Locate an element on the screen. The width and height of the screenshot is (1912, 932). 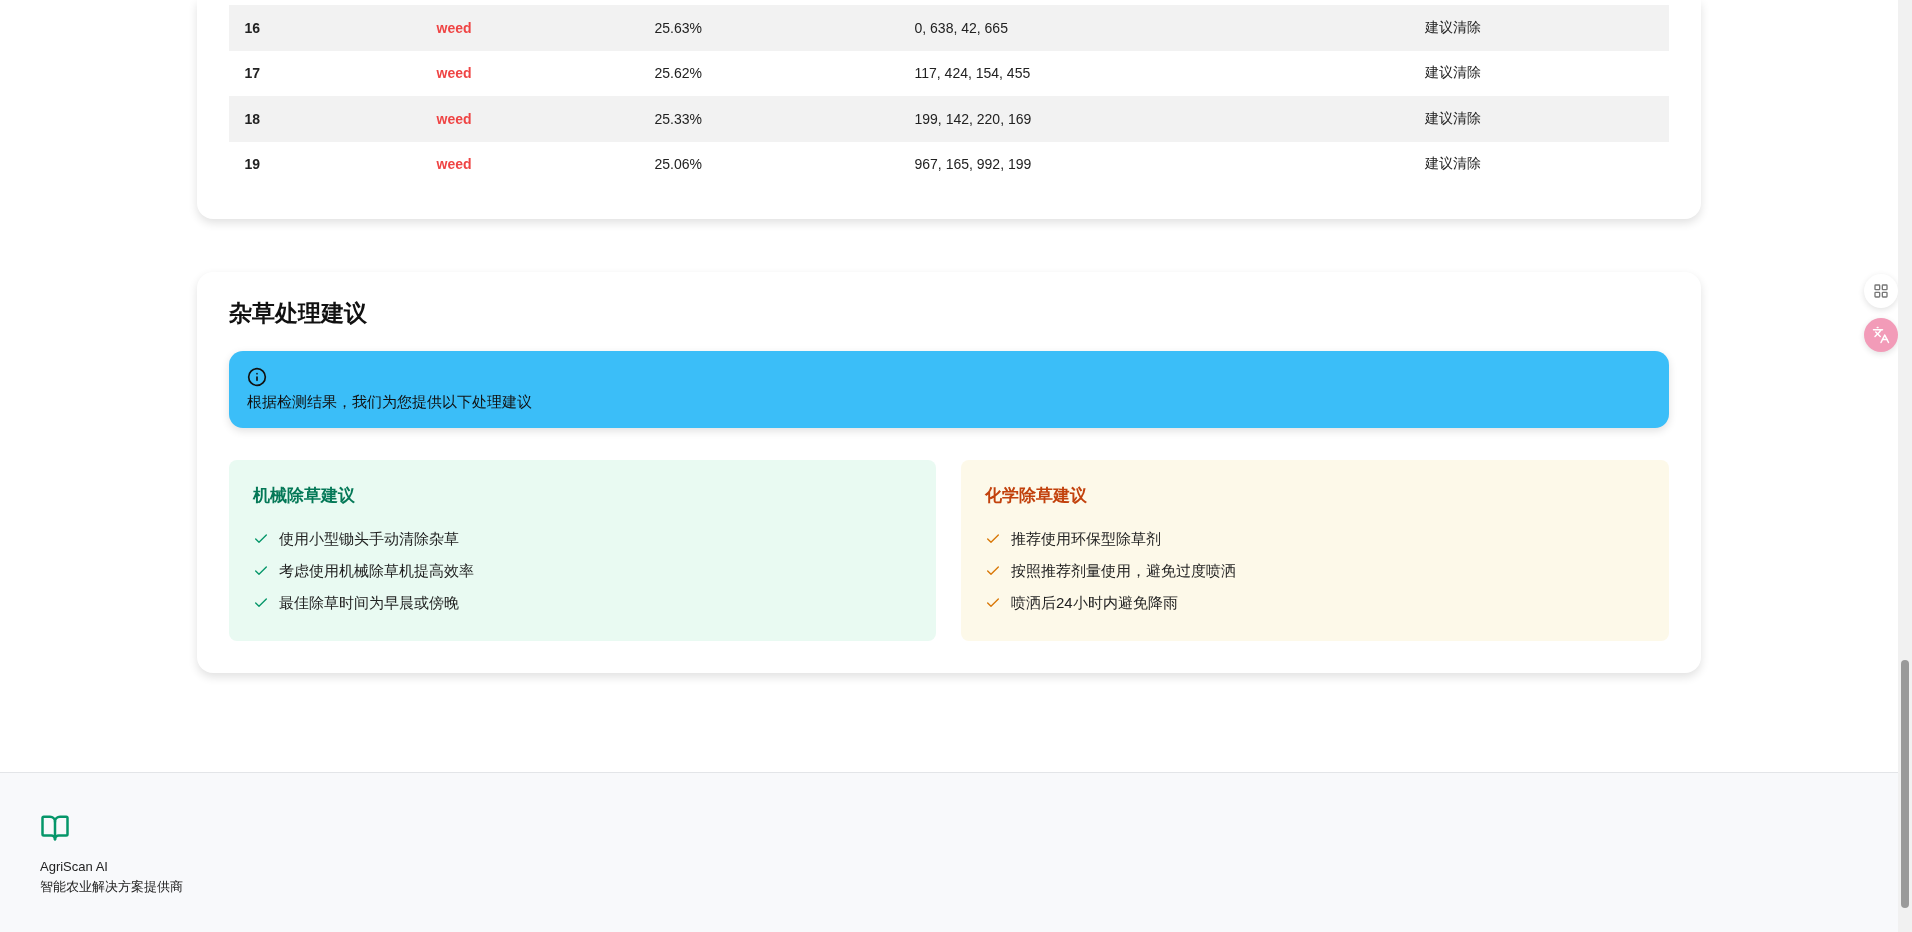
brand-tagline: 智能农业解决方案提供商 is located at coordinates (111, 887).